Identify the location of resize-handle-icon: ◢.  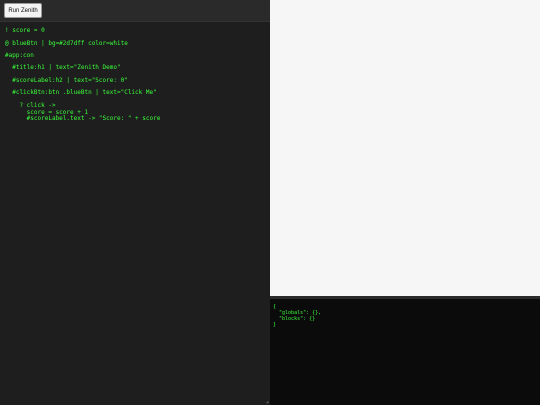
(268, 402).